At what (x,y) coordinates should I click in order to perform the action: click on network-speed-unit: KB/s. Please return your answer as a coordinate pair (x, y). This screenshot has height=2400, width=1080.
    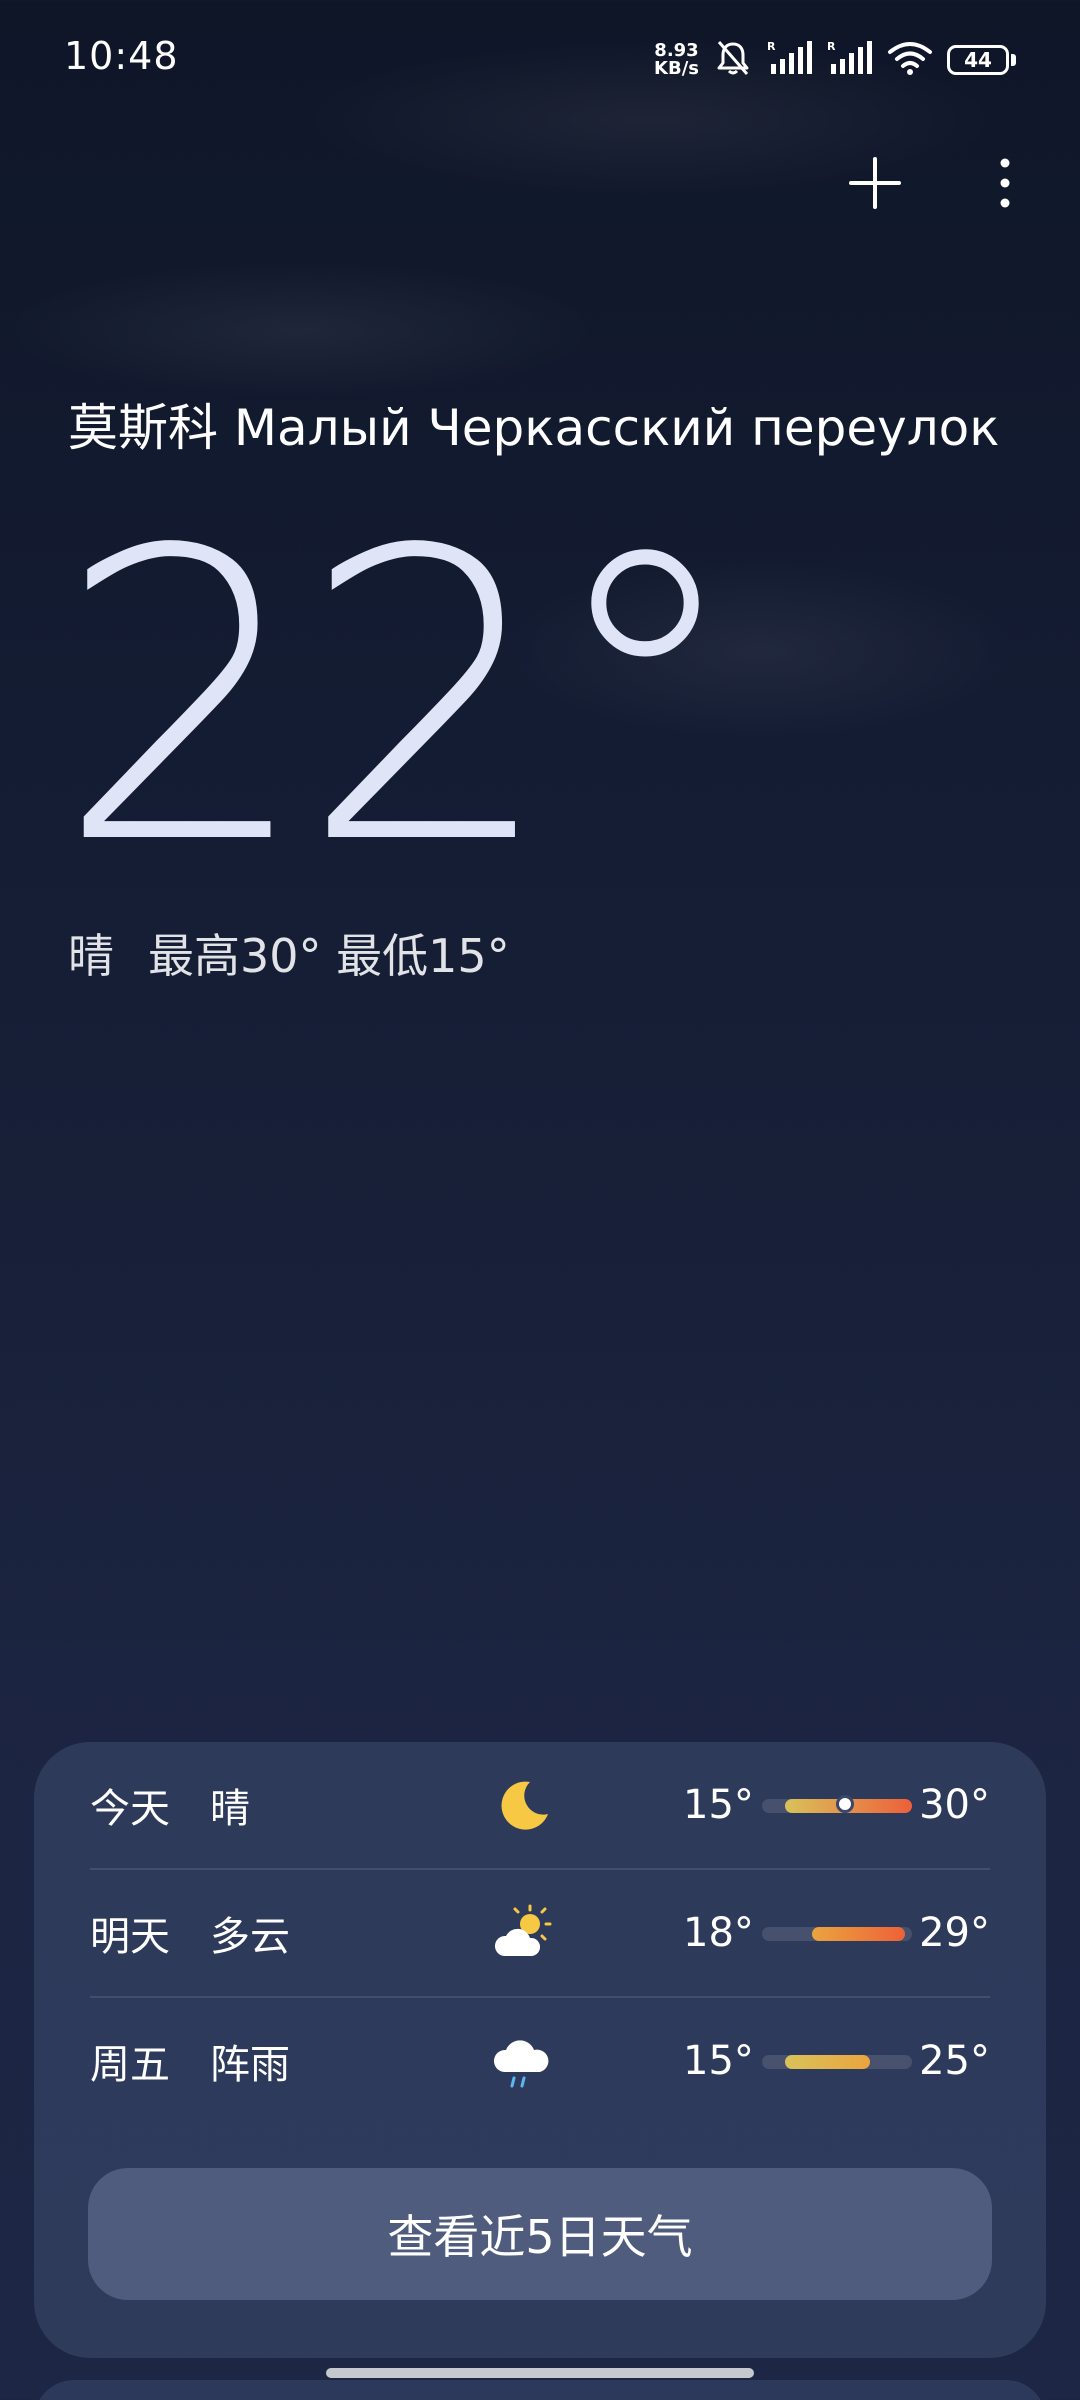
    Looking at the image, I should click on (676, 68).